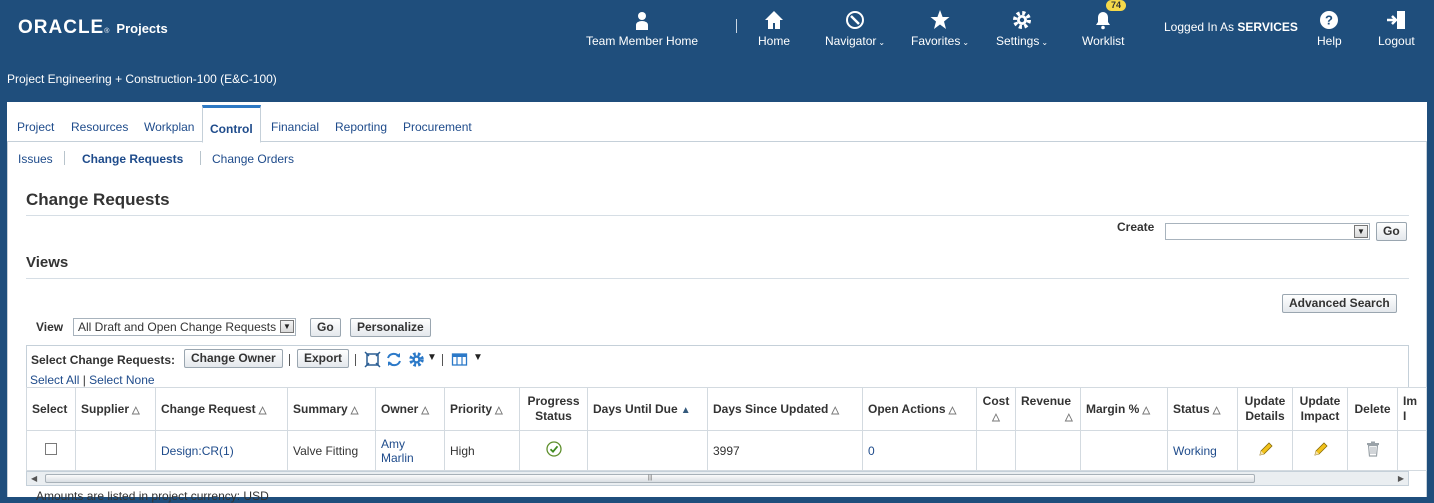 Image resolution: width=1434 pixels, height=503 pixels. Describe the element at coordinates (200, 158) in the screenshot. I see `subtab-divider` at that location.